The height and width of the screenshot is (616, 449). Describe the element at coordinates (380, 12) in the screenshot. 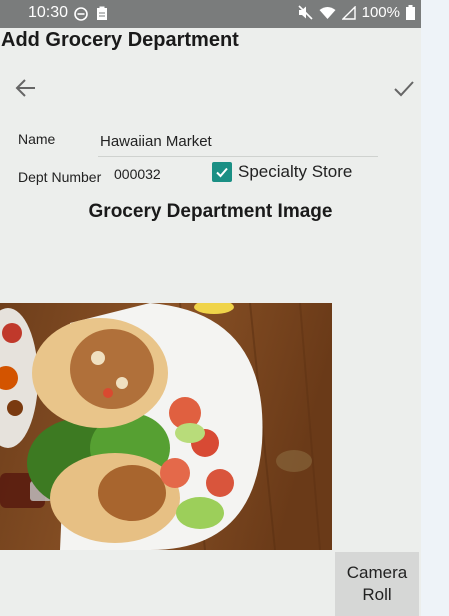

I see `battery-percentage: 100%` at that location.